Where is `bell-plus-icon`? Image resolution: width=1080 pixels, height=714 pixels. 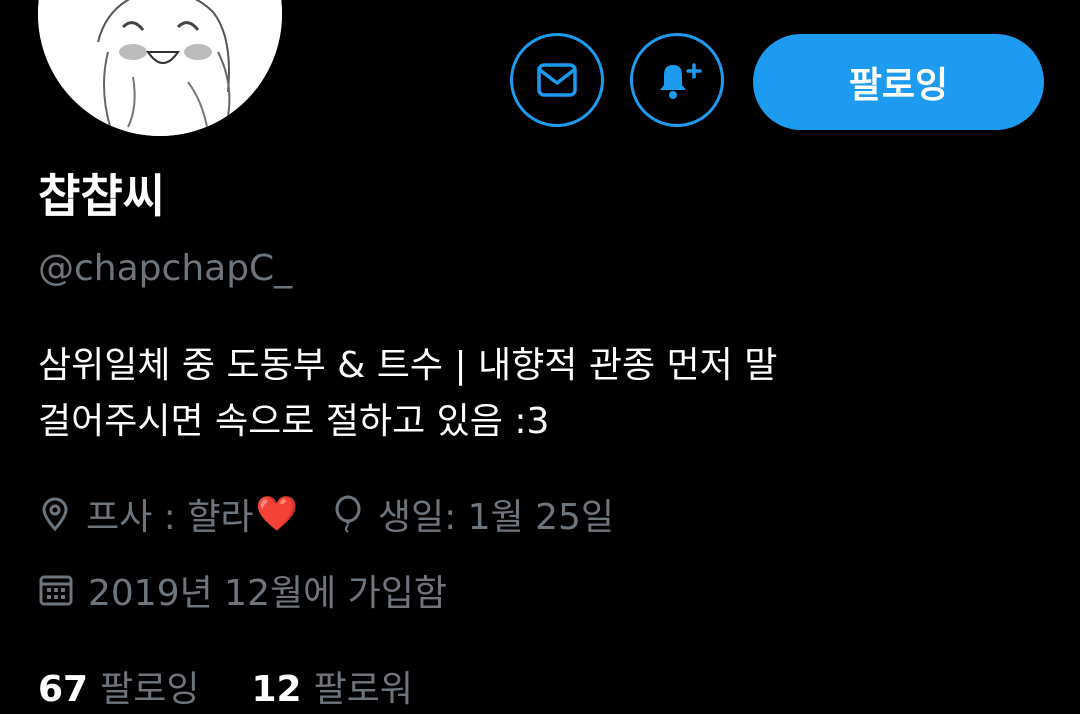
bell-plus-icon is located at coordinates (681, 81).